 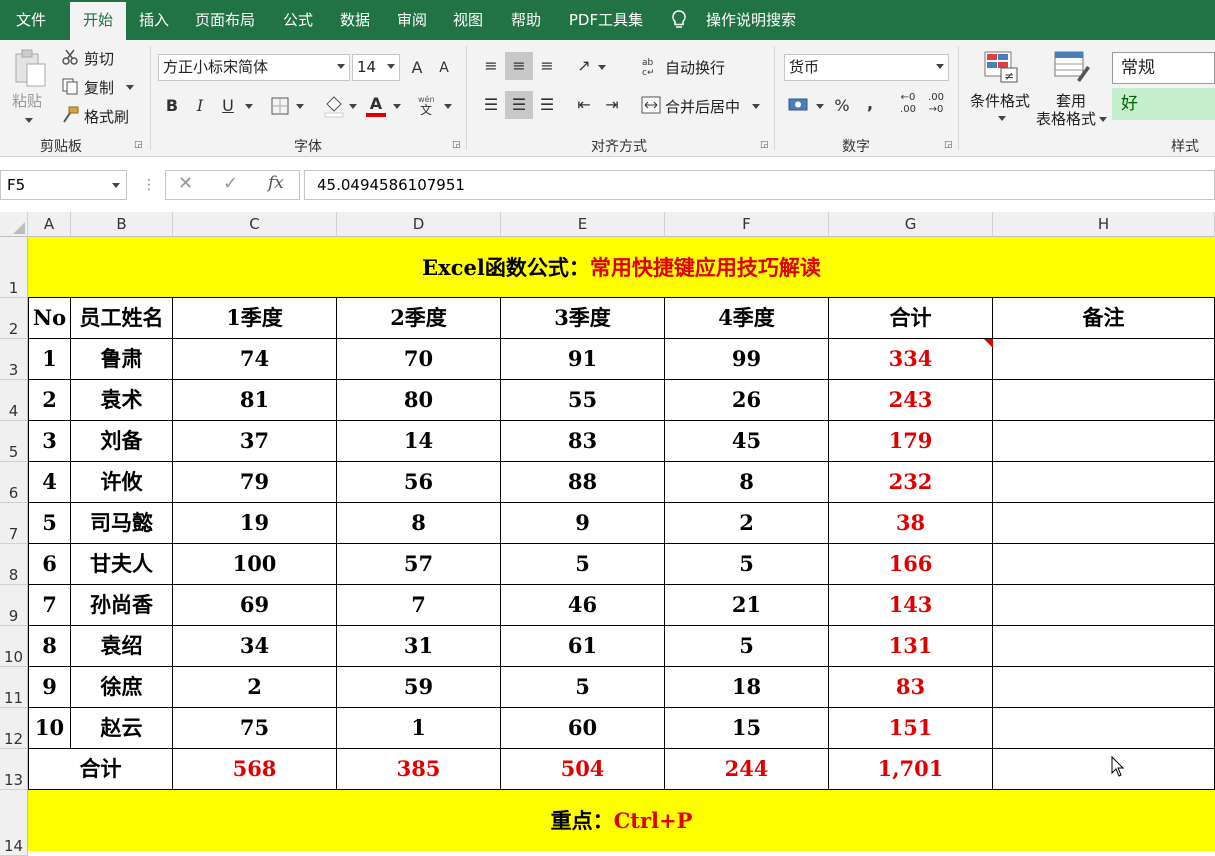 I want to click on cell-total: 232, so click(x=911, y=482).